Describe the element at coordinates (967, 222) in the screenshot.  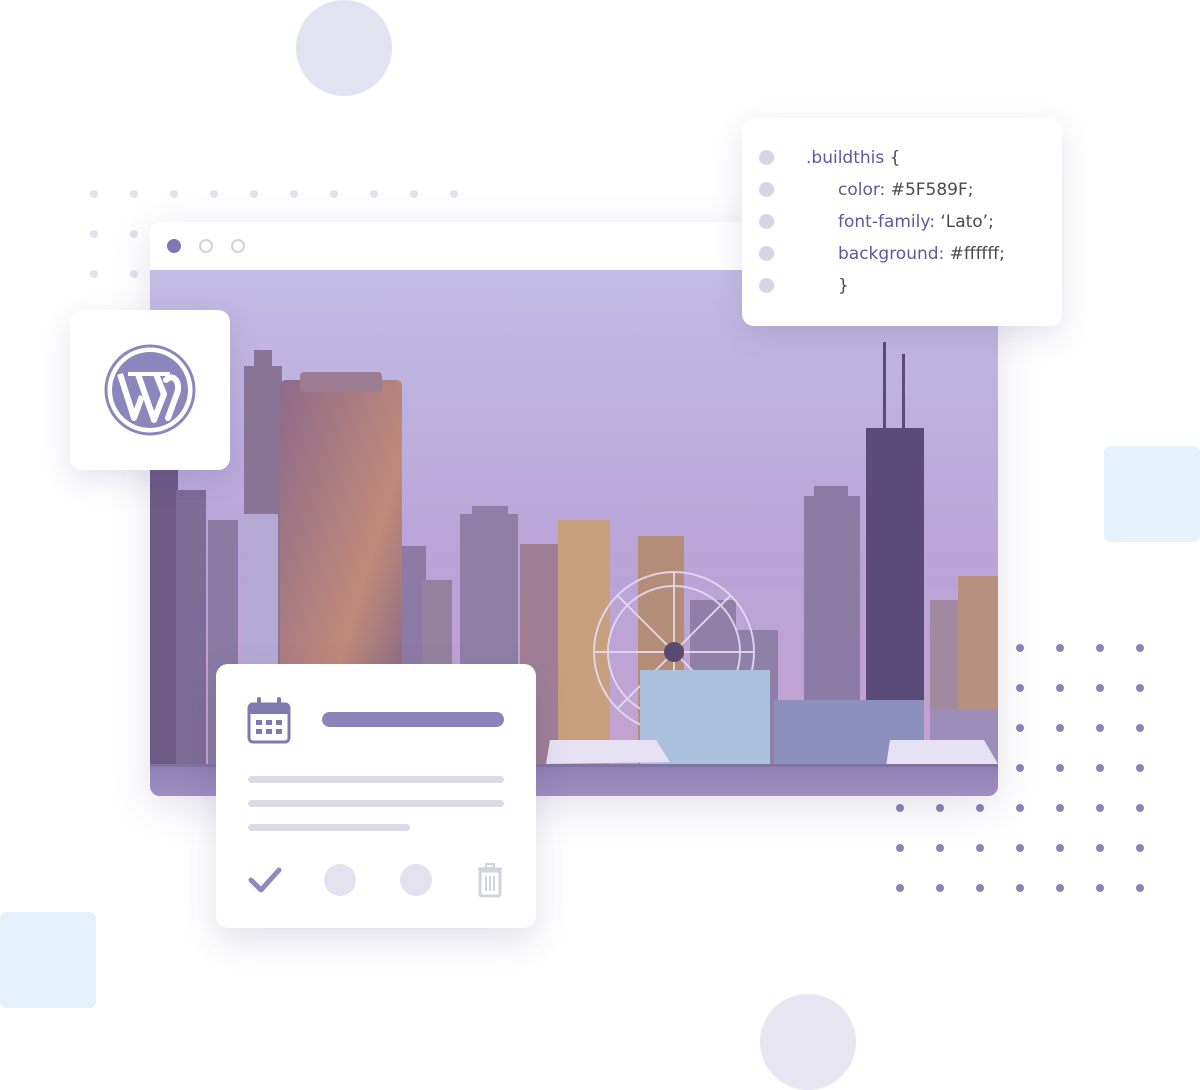
I see `css-value: ‘Lato’;` at that location.